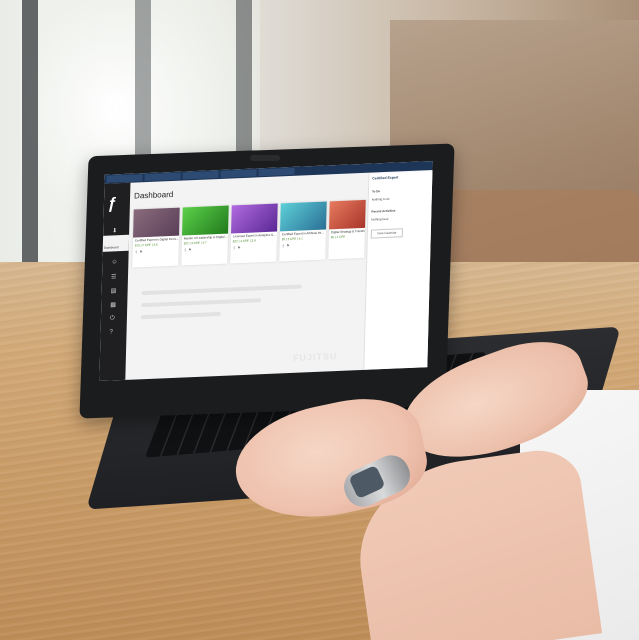  I want to click on content-placeholder, so click(241, 314).